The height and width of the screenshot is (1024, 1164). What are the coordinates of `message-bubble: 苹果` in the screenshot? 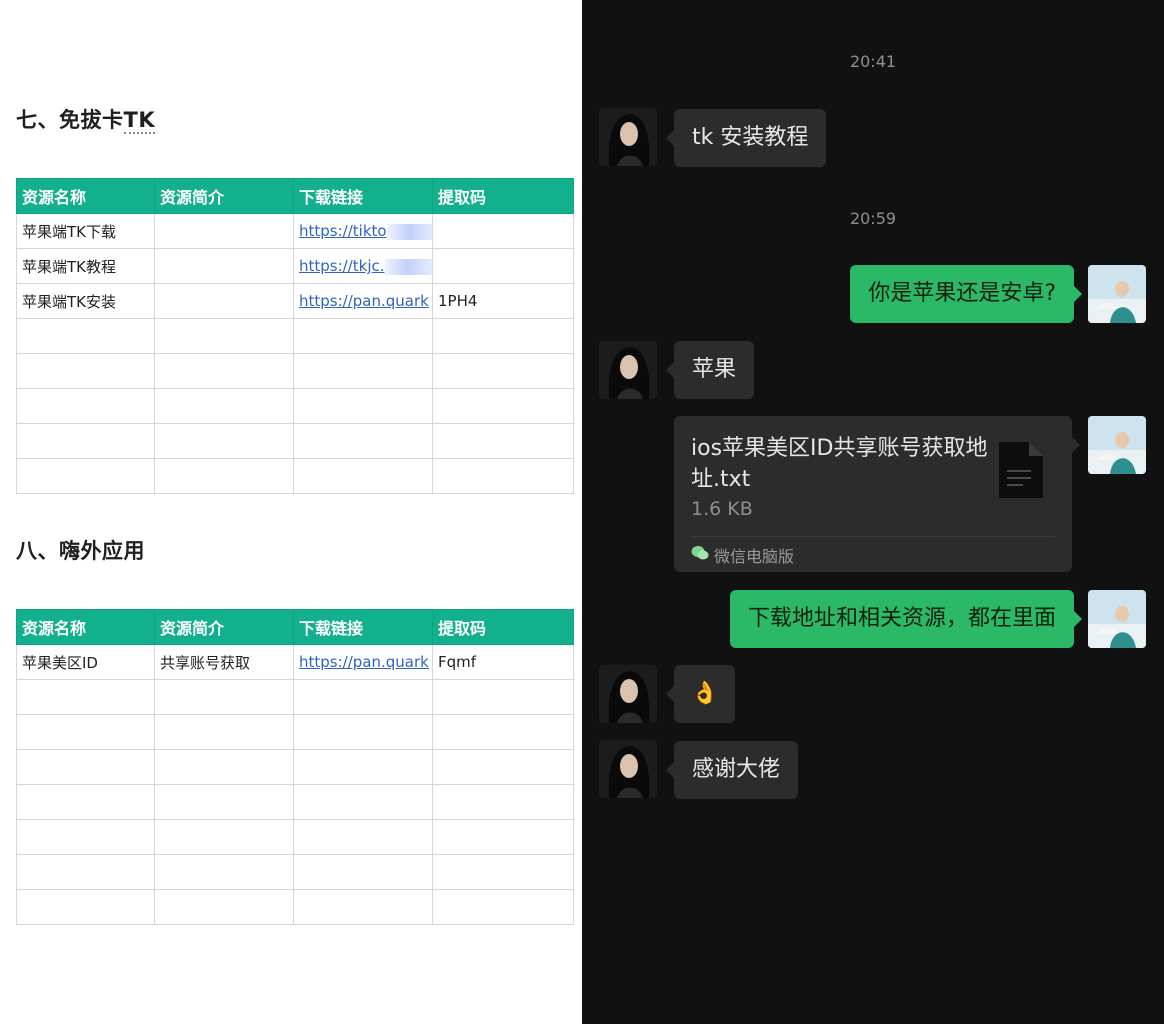 It's located at (710, 370).